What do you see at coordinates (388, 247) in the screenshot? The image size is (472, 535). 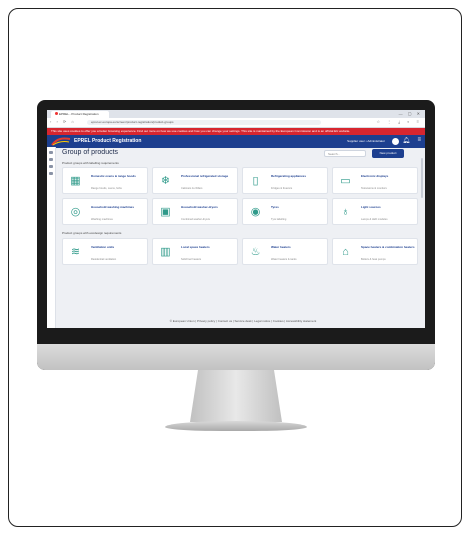 I see `product-group-title: Space heaters & combination heaters` at bounding box center [388, 247].